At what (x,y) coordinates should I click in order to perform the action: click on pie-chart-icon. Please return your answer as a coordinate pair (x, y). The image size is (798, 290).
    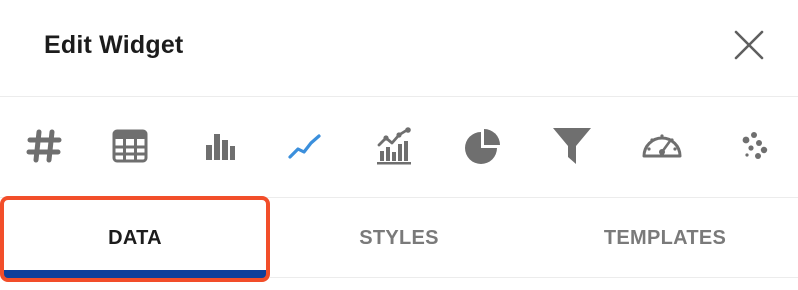
    Looking at the image, I should click on (482, 146).